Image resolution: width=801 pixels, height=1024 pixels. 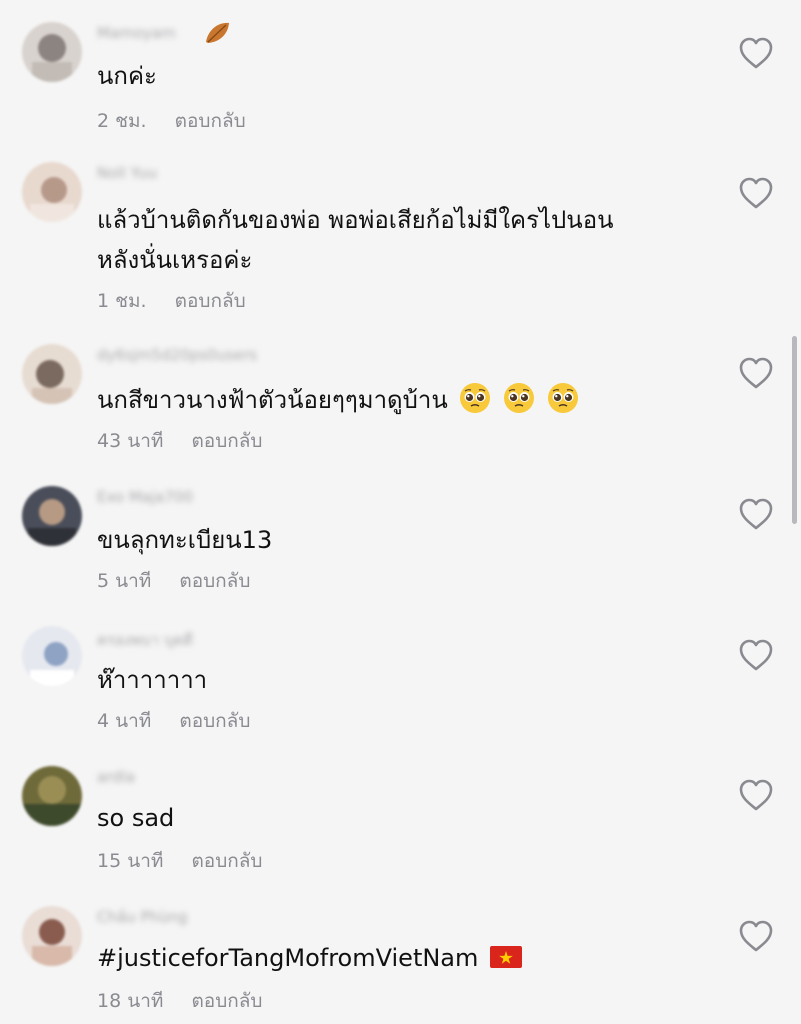 I want to click on comment-time: 2 ชม., so click(x=122, y=121).